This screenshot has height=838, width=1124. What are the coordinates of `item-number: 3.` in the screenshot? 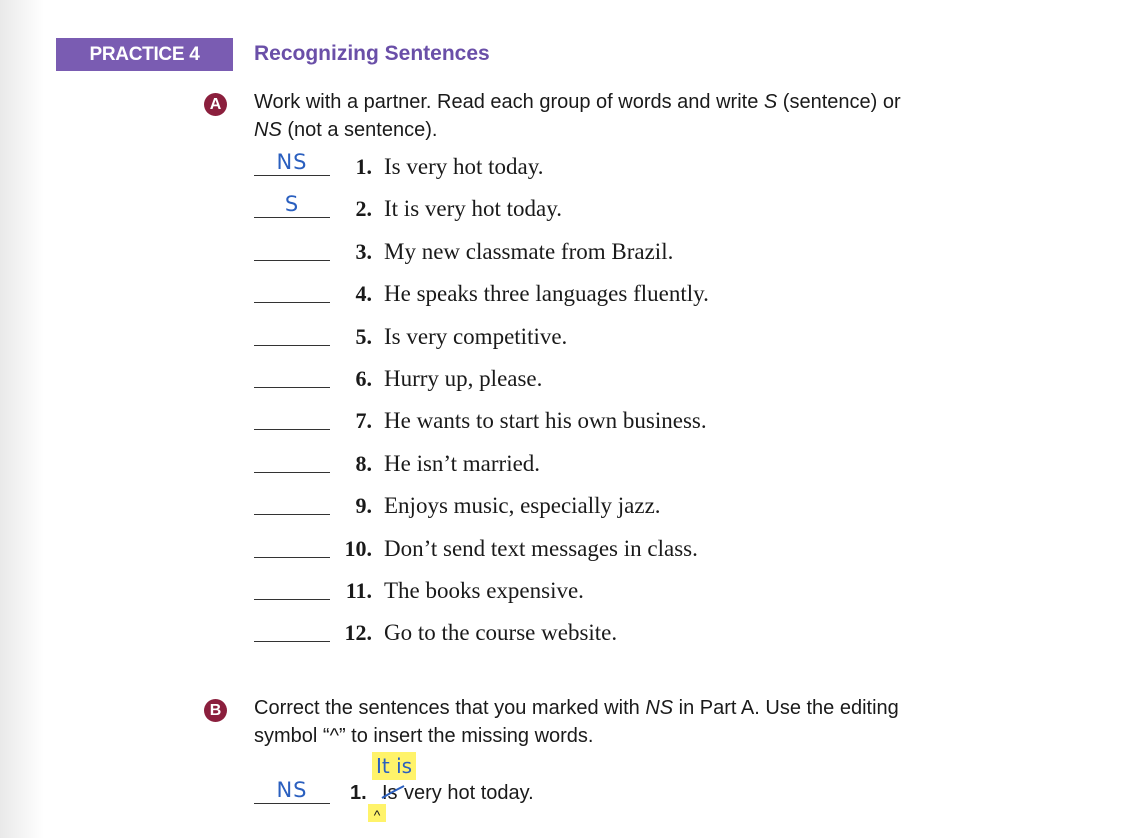 It's located at (364, 251).